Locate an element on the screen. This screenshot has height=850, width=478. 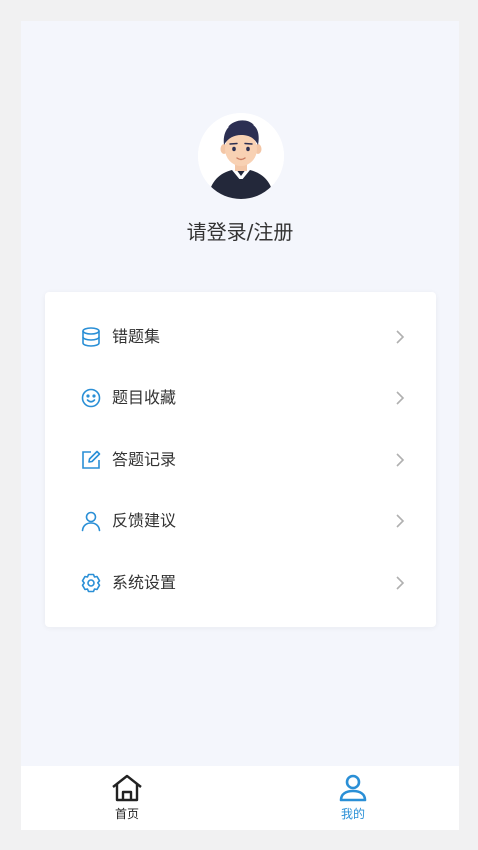
tab-label: 首页 is located at coordinates (126, 814).